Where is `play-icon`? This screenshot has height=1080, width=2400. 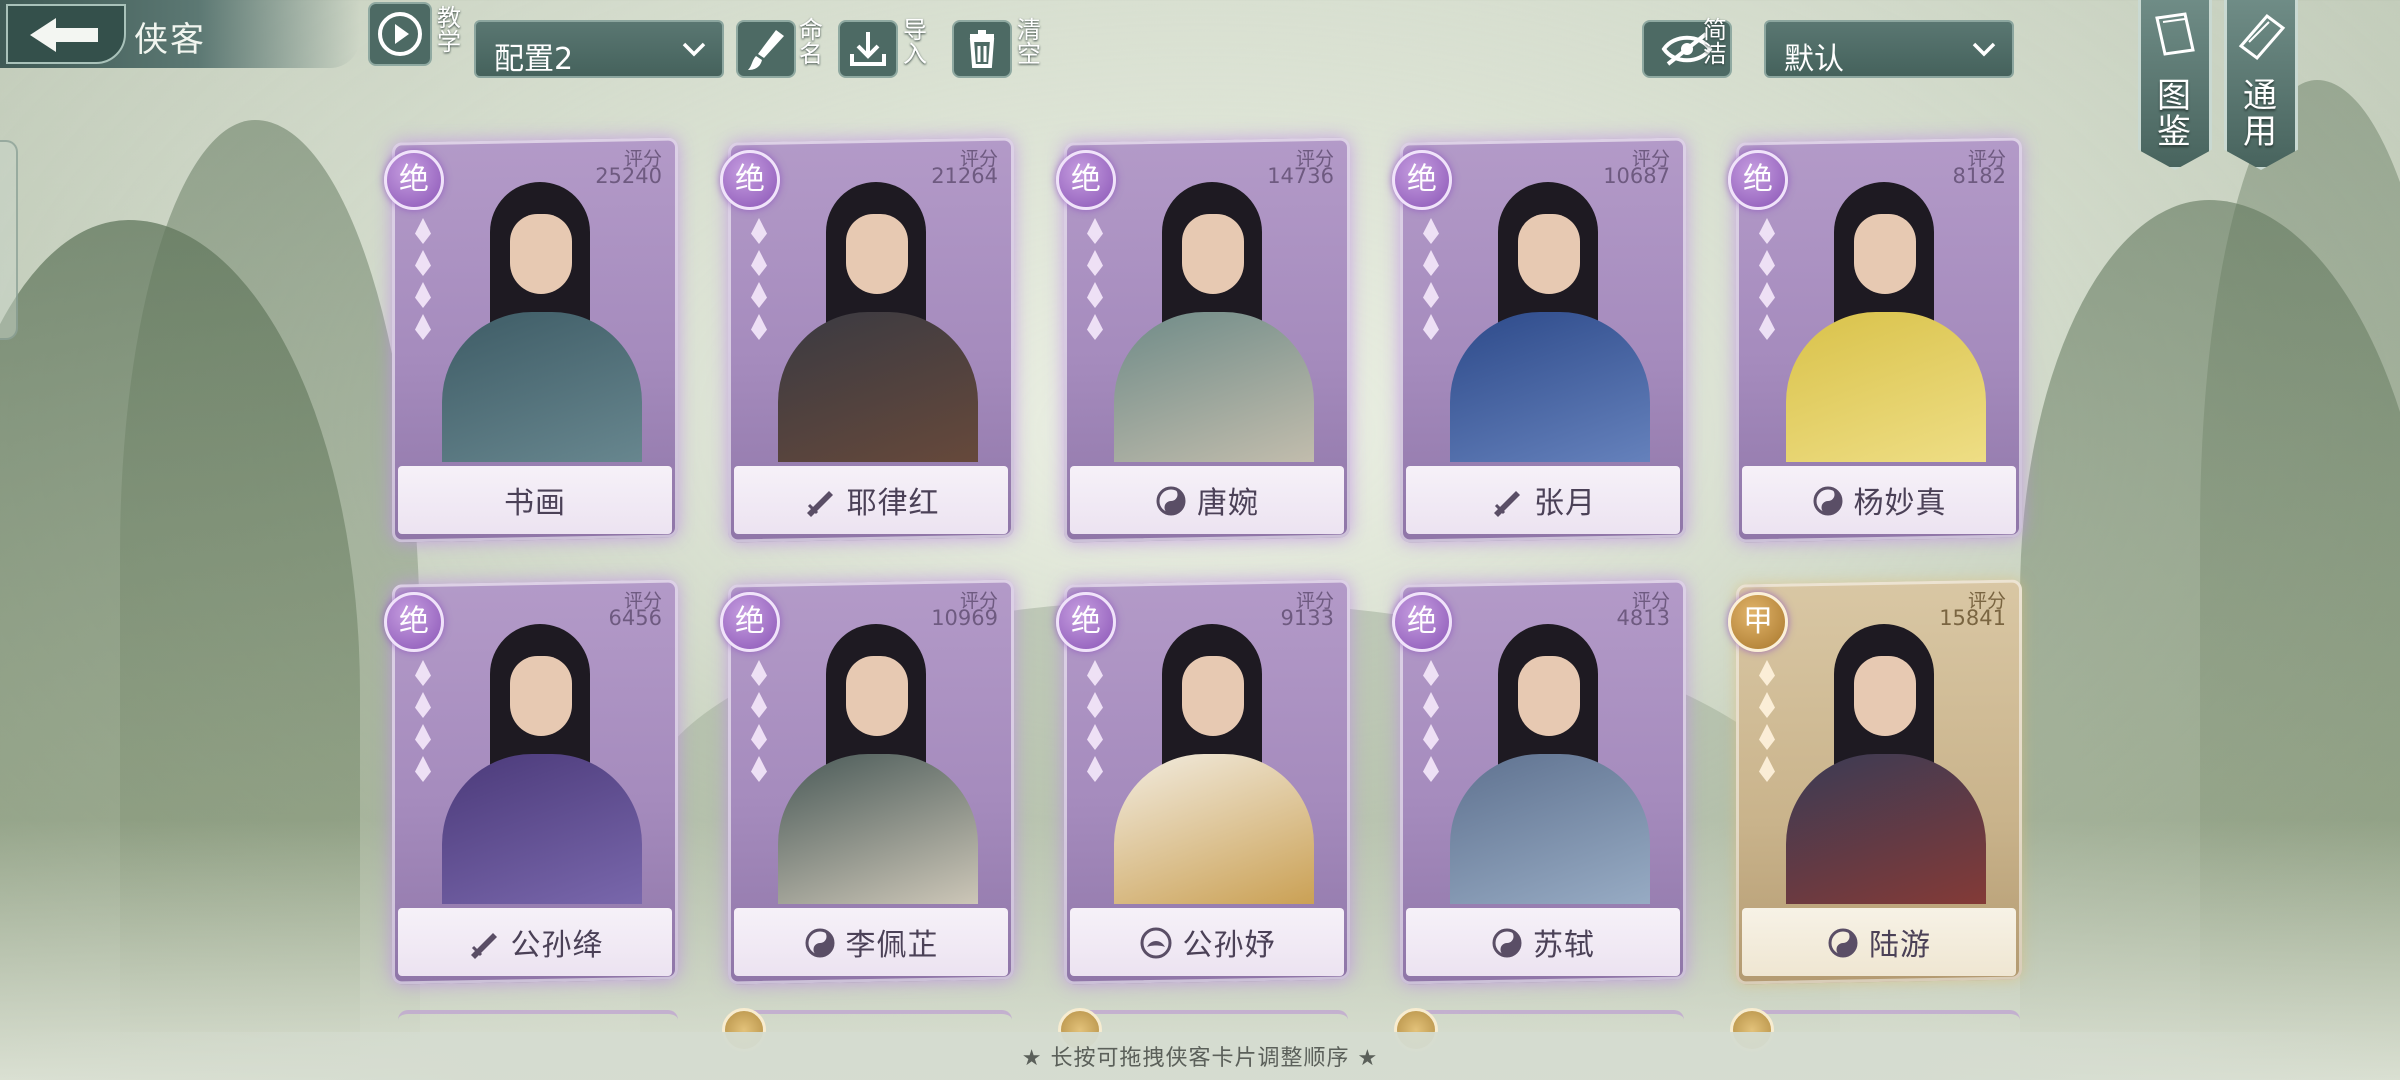
play-icon is located at coordinates (400, 34).